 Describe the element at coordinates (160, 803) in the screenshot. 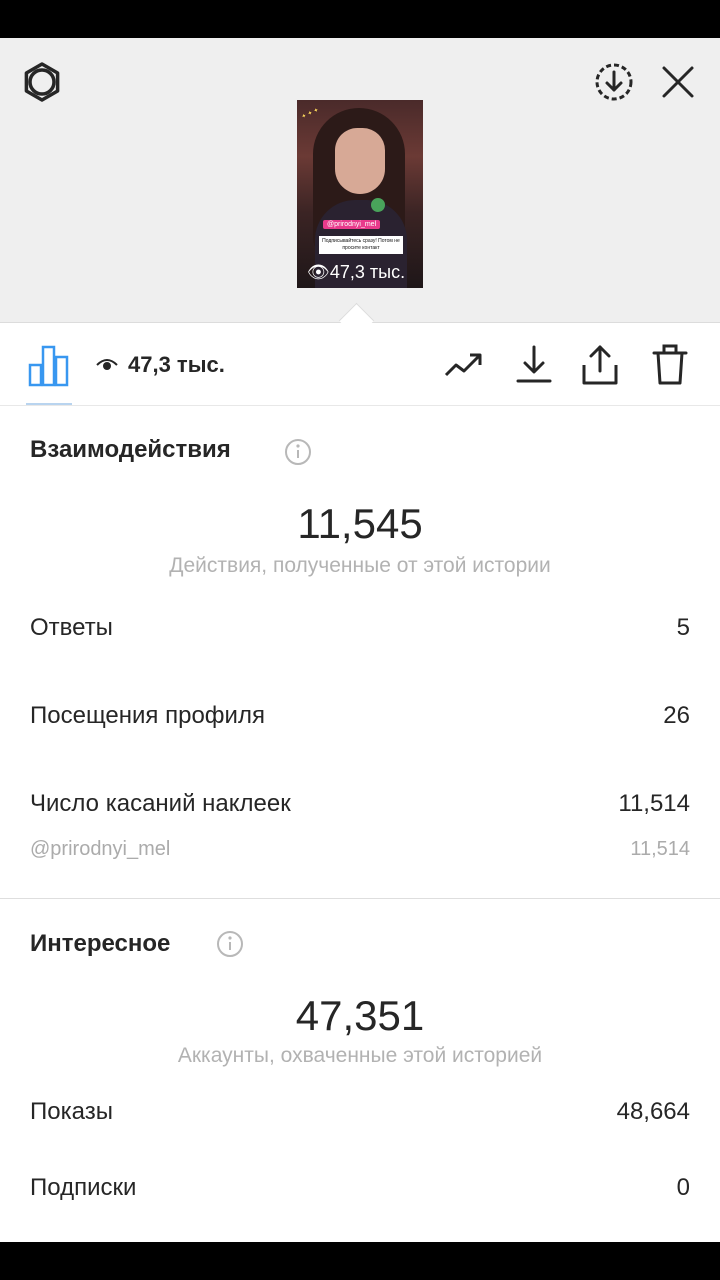

I see `sticker-taps-label: Число касаний наклеек` at that location.